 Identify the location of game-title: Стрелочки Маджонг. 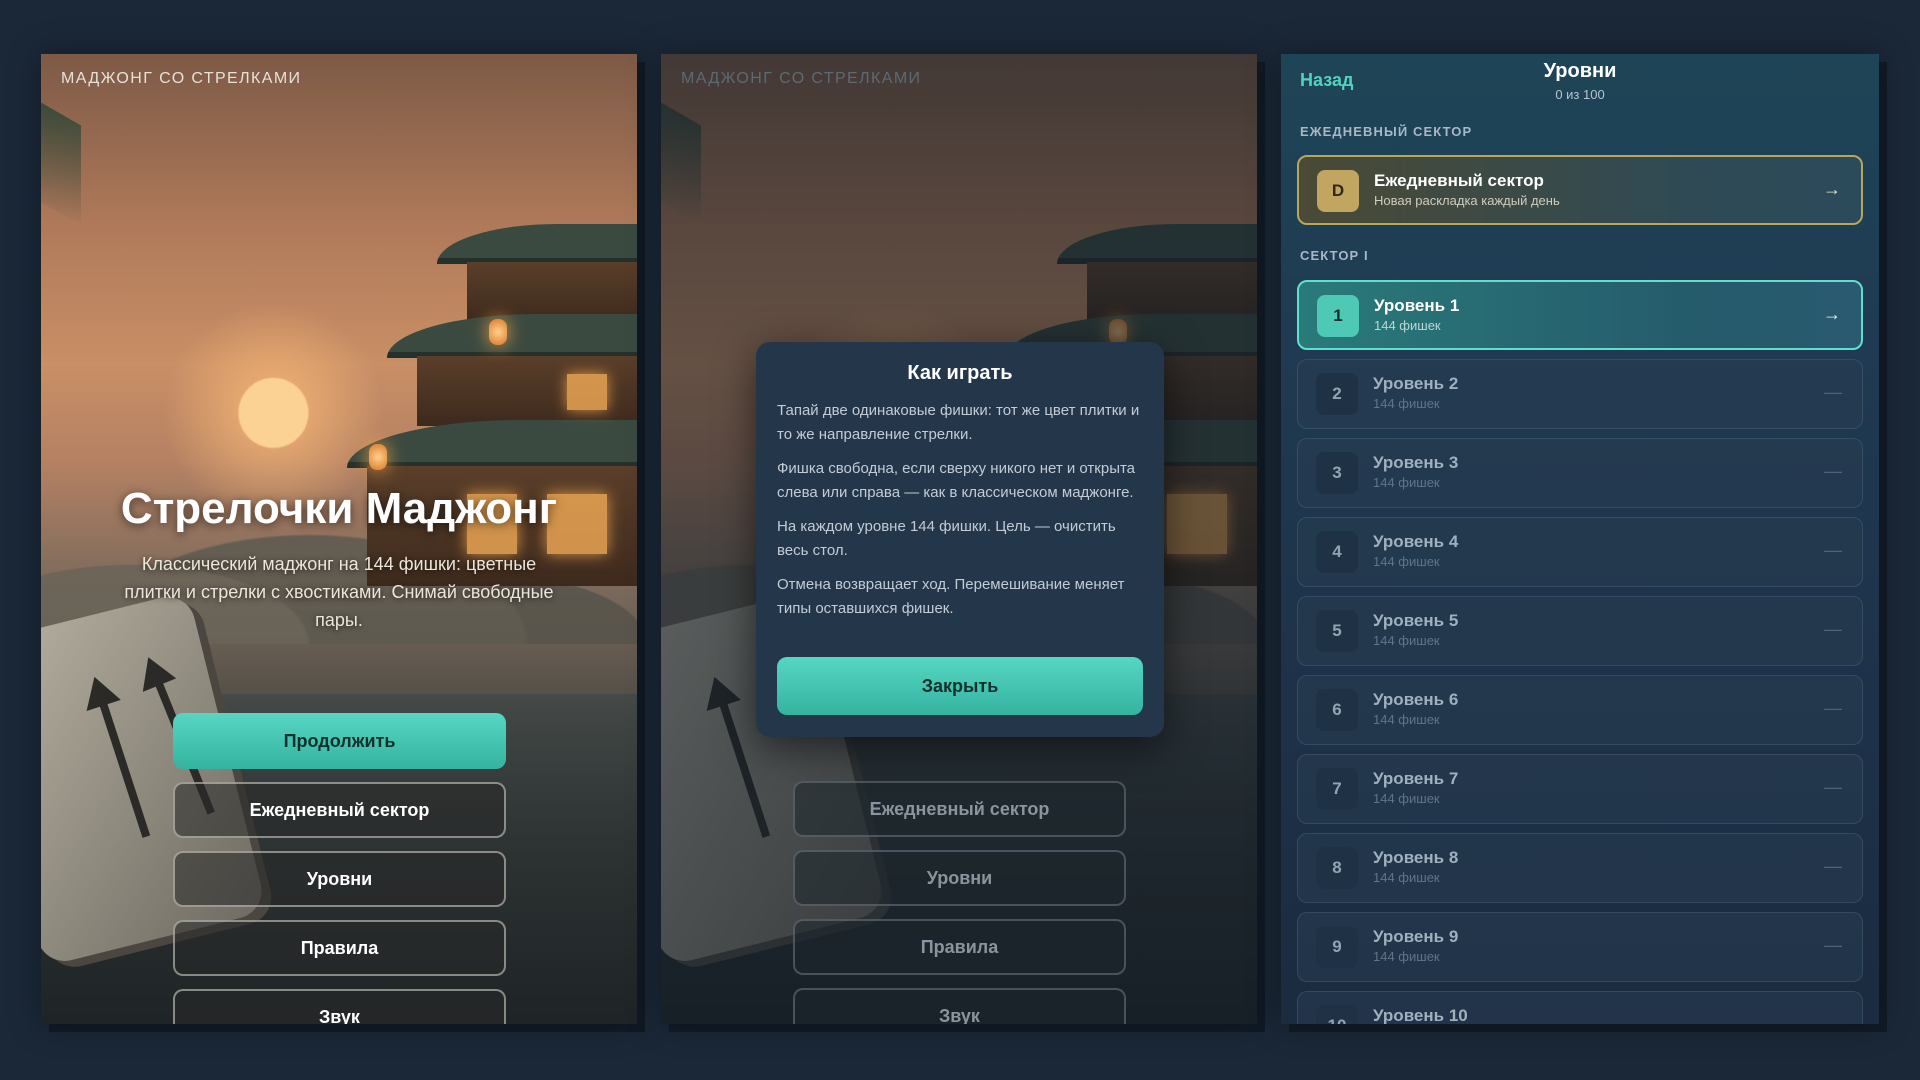
(339, 508).